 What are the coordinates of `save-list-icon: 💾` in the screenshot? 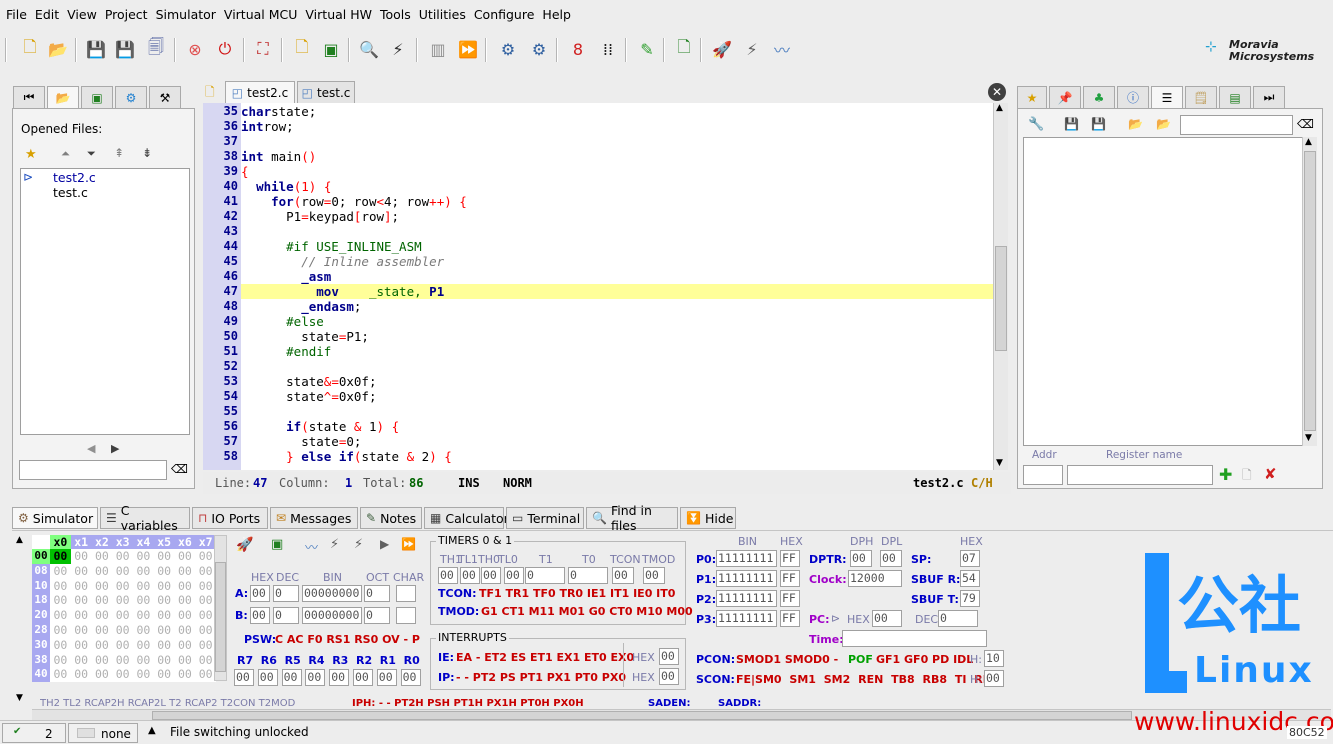 It's located at (1071, 124).